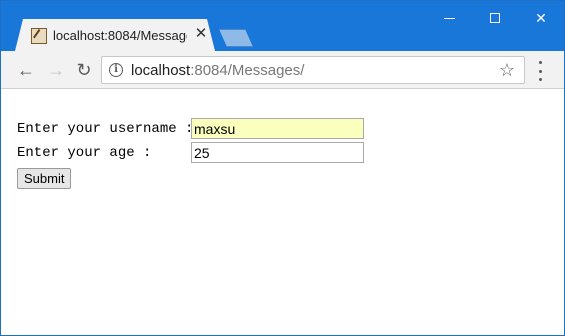 The height and width of the screenshot is (336, 565). What do you see at coordinates (236, 38) in the screenshot?
I see `new-tab-button` at bounding box center [236, 38].